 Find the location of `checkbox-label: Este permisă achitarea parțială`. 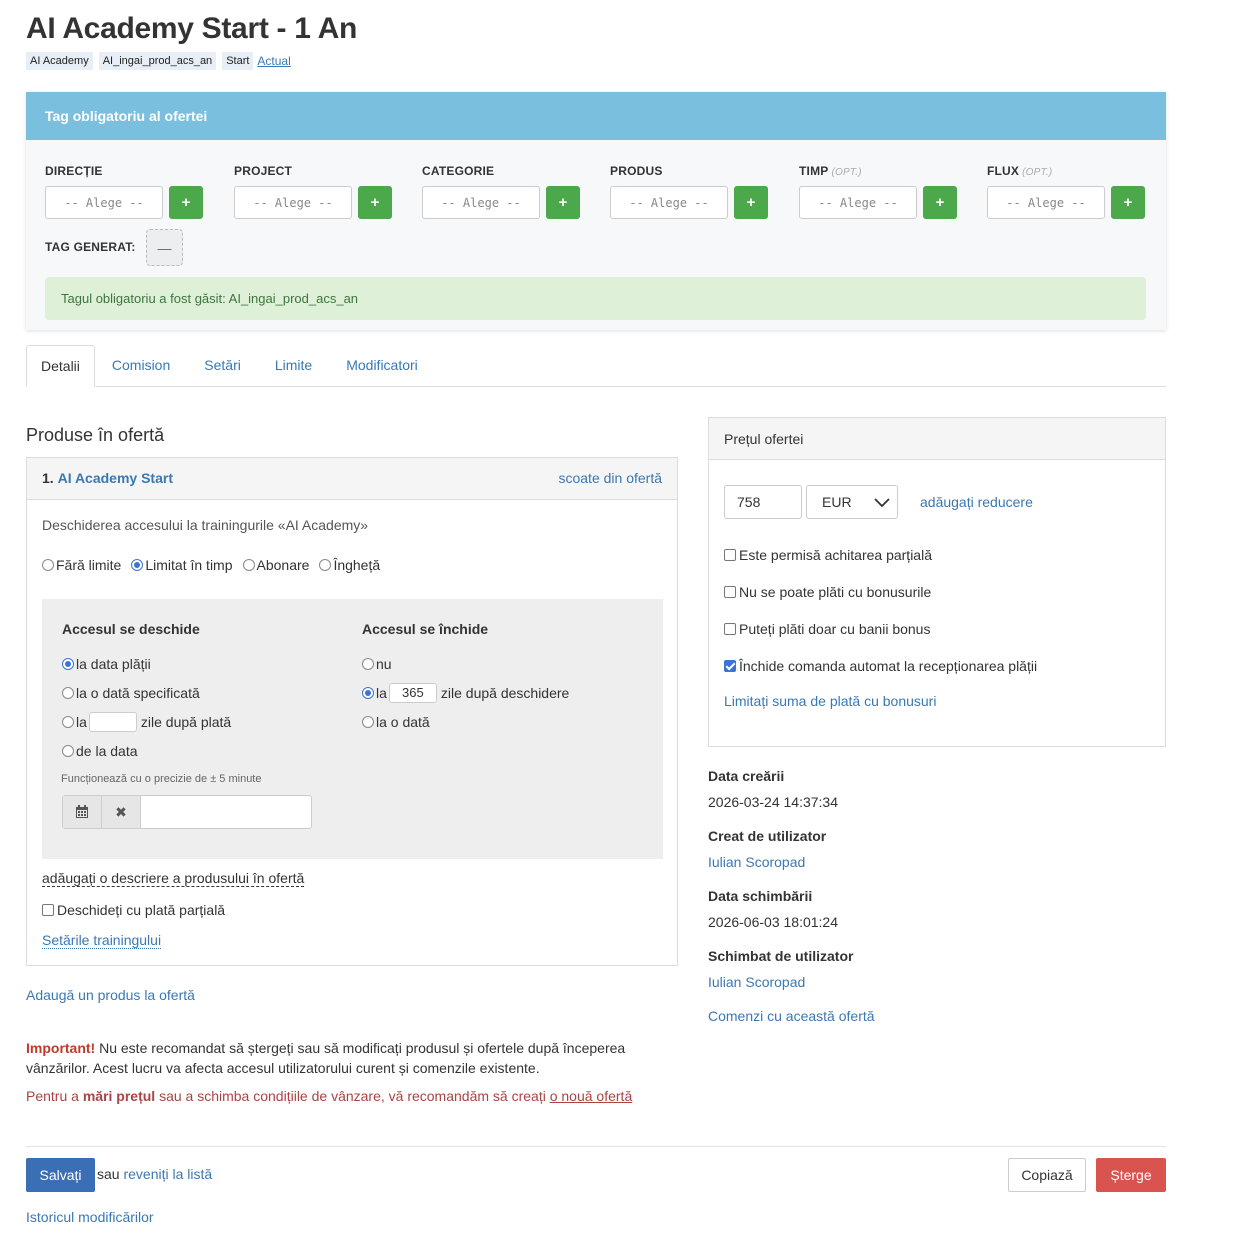

checkbox-label: Este permisă achitarea parțială is located at coordinates (835, 555).